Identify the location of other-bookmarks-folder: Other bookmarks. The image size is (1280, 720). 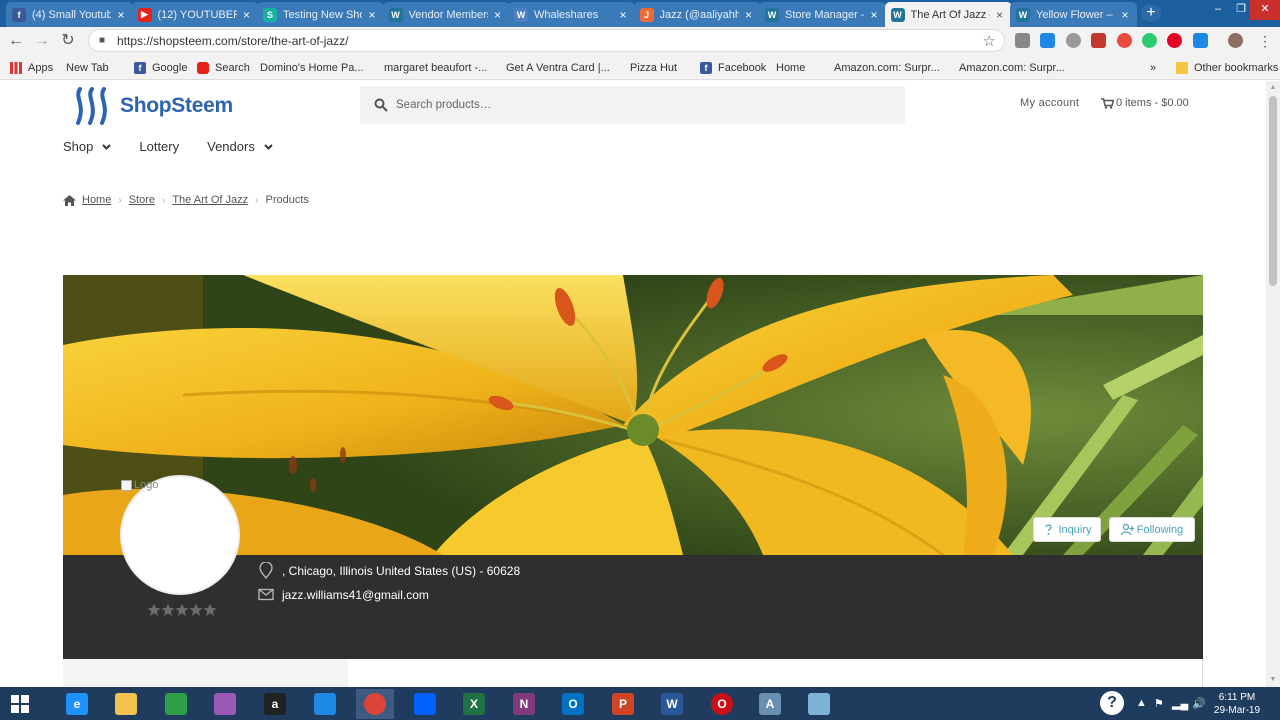
(1227, 68).